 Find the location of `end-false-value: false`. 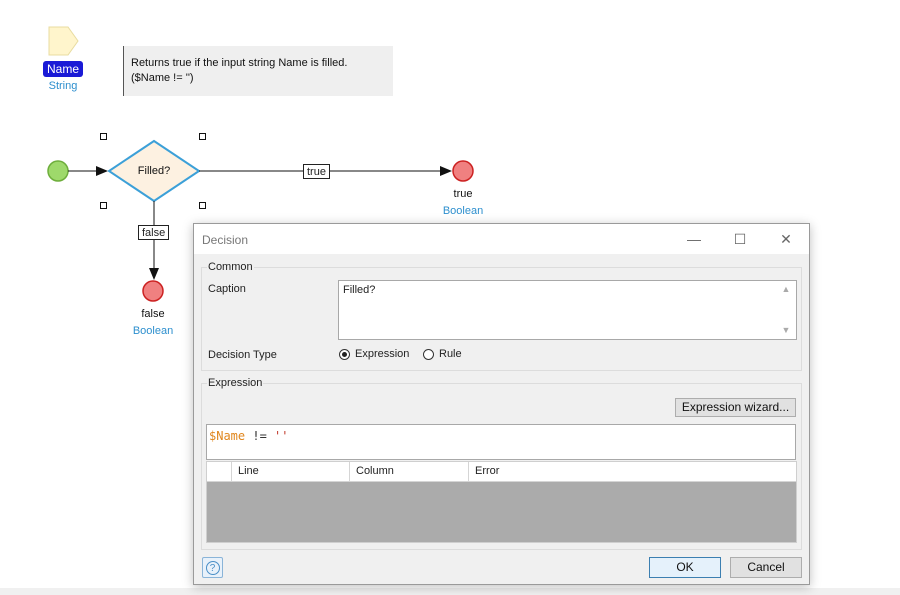

end-false-value: false is located at coordinates (153, 314).